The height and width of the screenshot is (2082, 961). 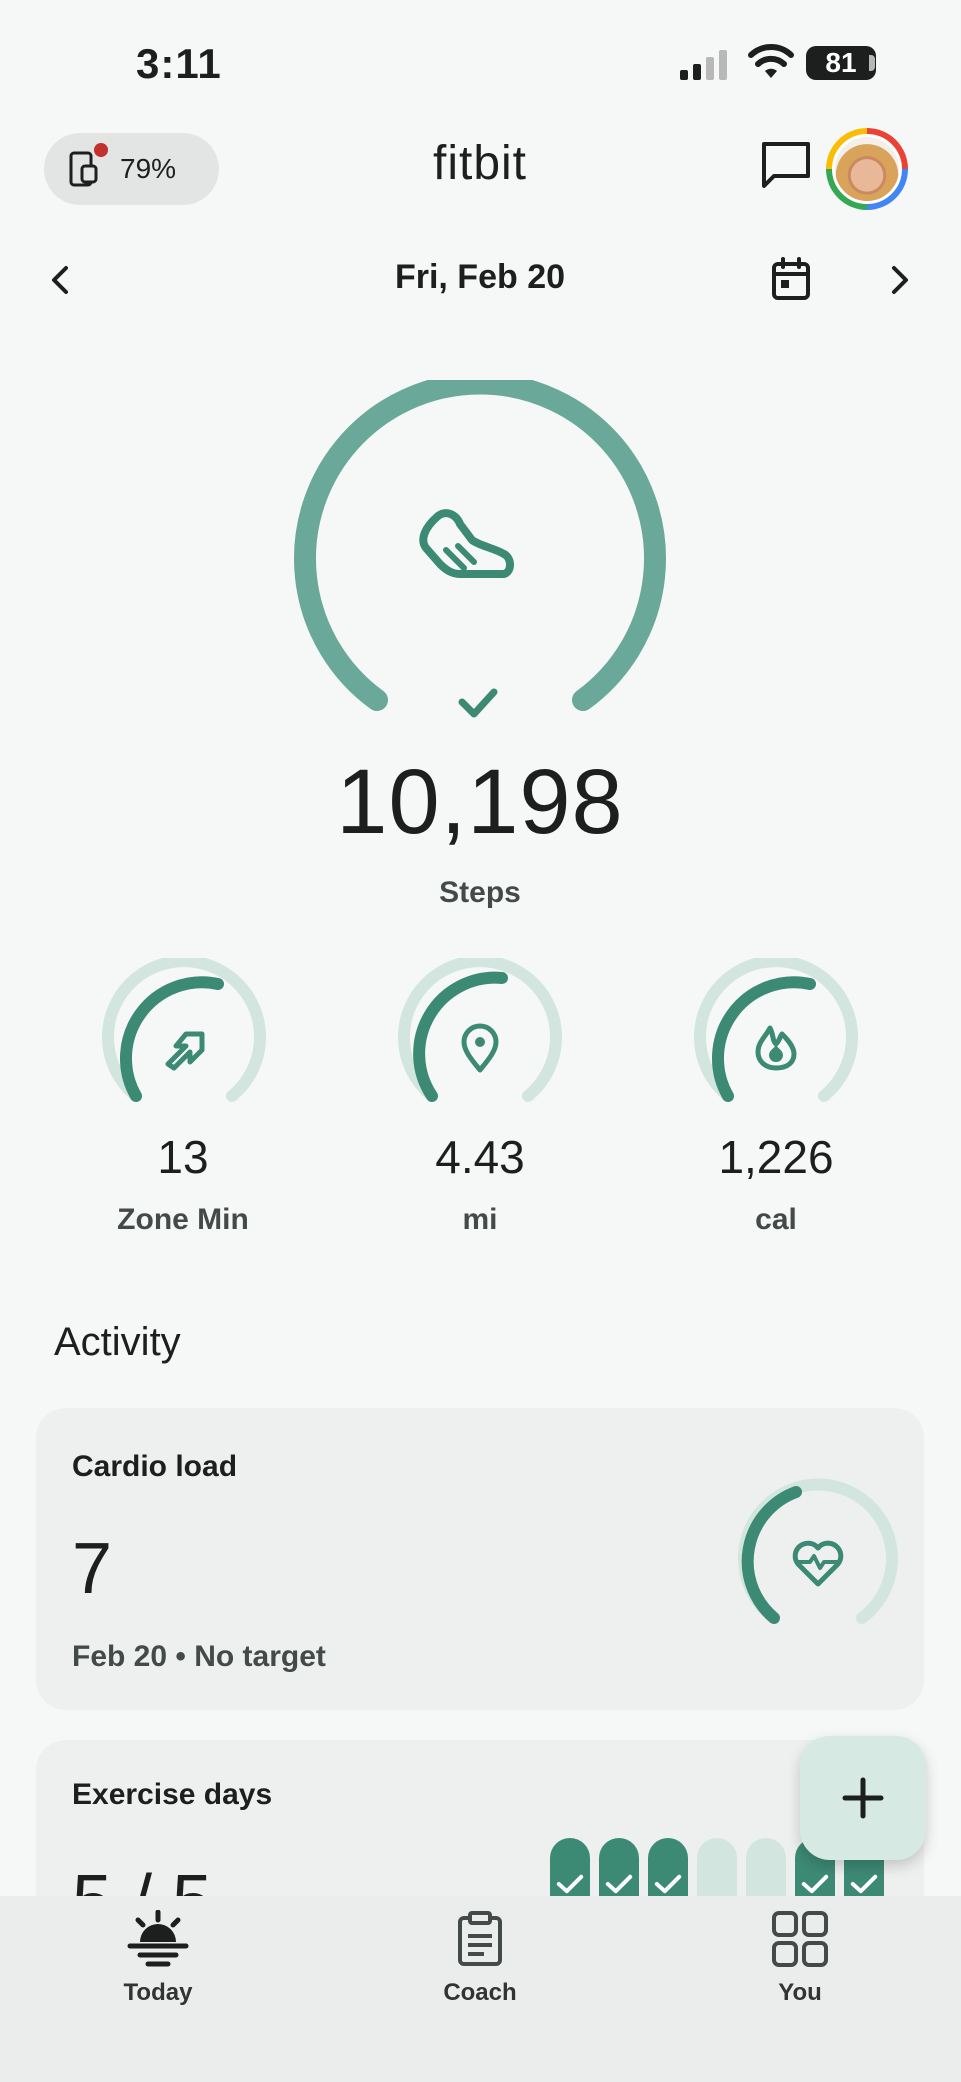 I want to click on battery-nub, so click(x=872, y=63).